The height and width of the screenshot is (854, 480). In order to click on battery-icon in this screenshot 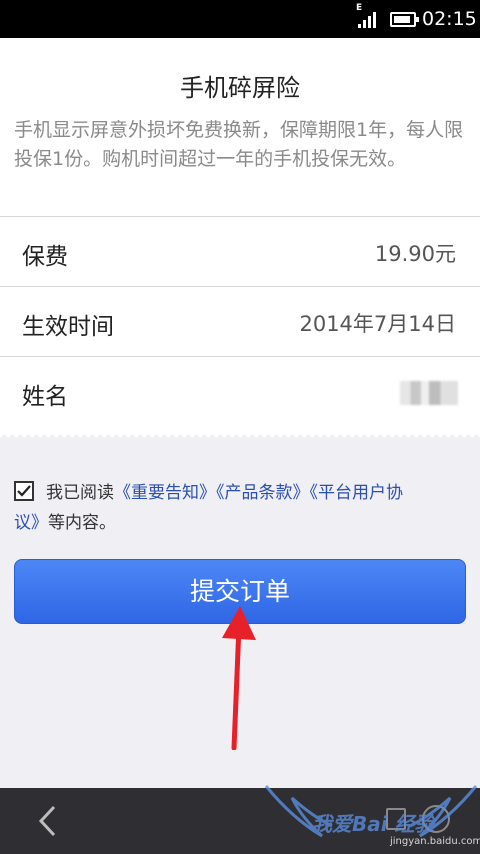, I will do `click(404, 19)`.